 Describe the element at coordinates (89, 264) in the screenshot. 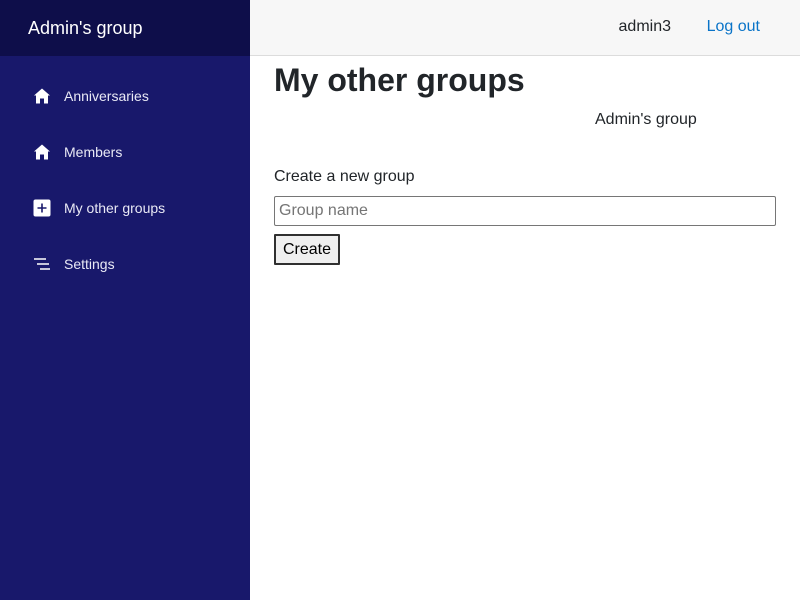

I see `sidebar-item-label: Settings` at that location.